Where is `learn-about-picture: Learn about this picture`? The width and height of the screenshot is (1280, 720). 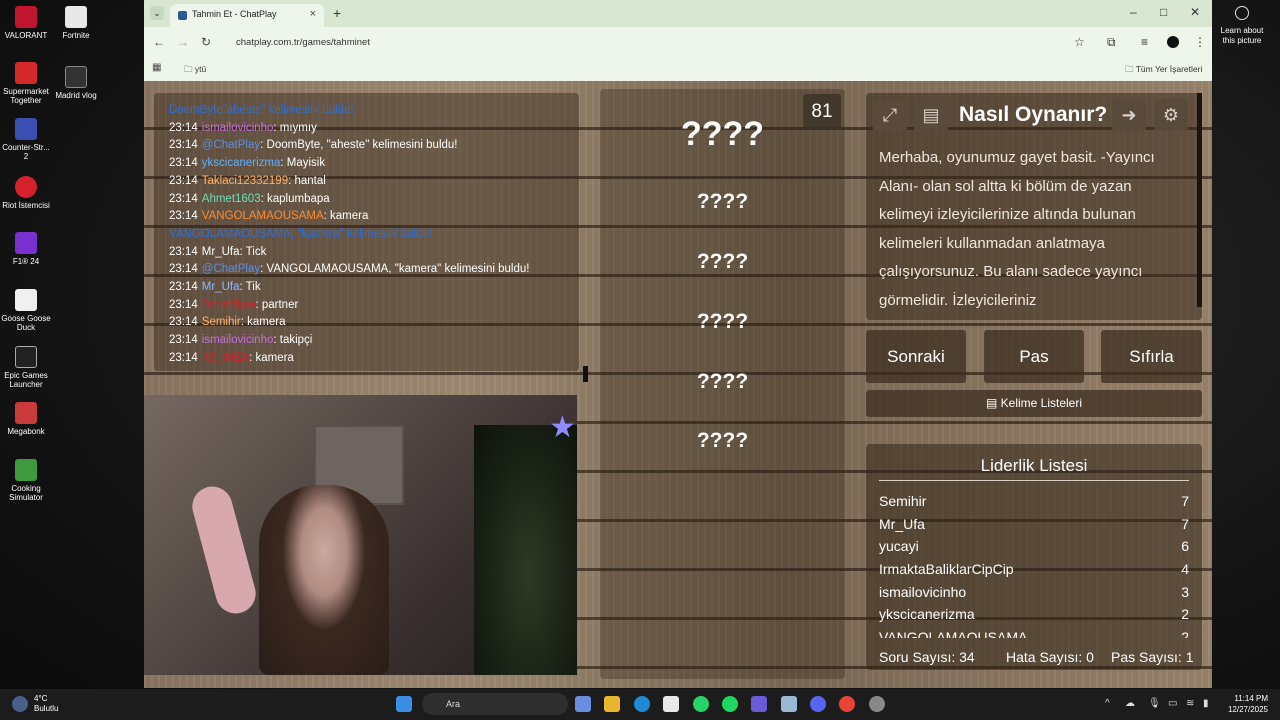 learn-about-picture: Learn about this picture is located at coordinates (1242, 26).